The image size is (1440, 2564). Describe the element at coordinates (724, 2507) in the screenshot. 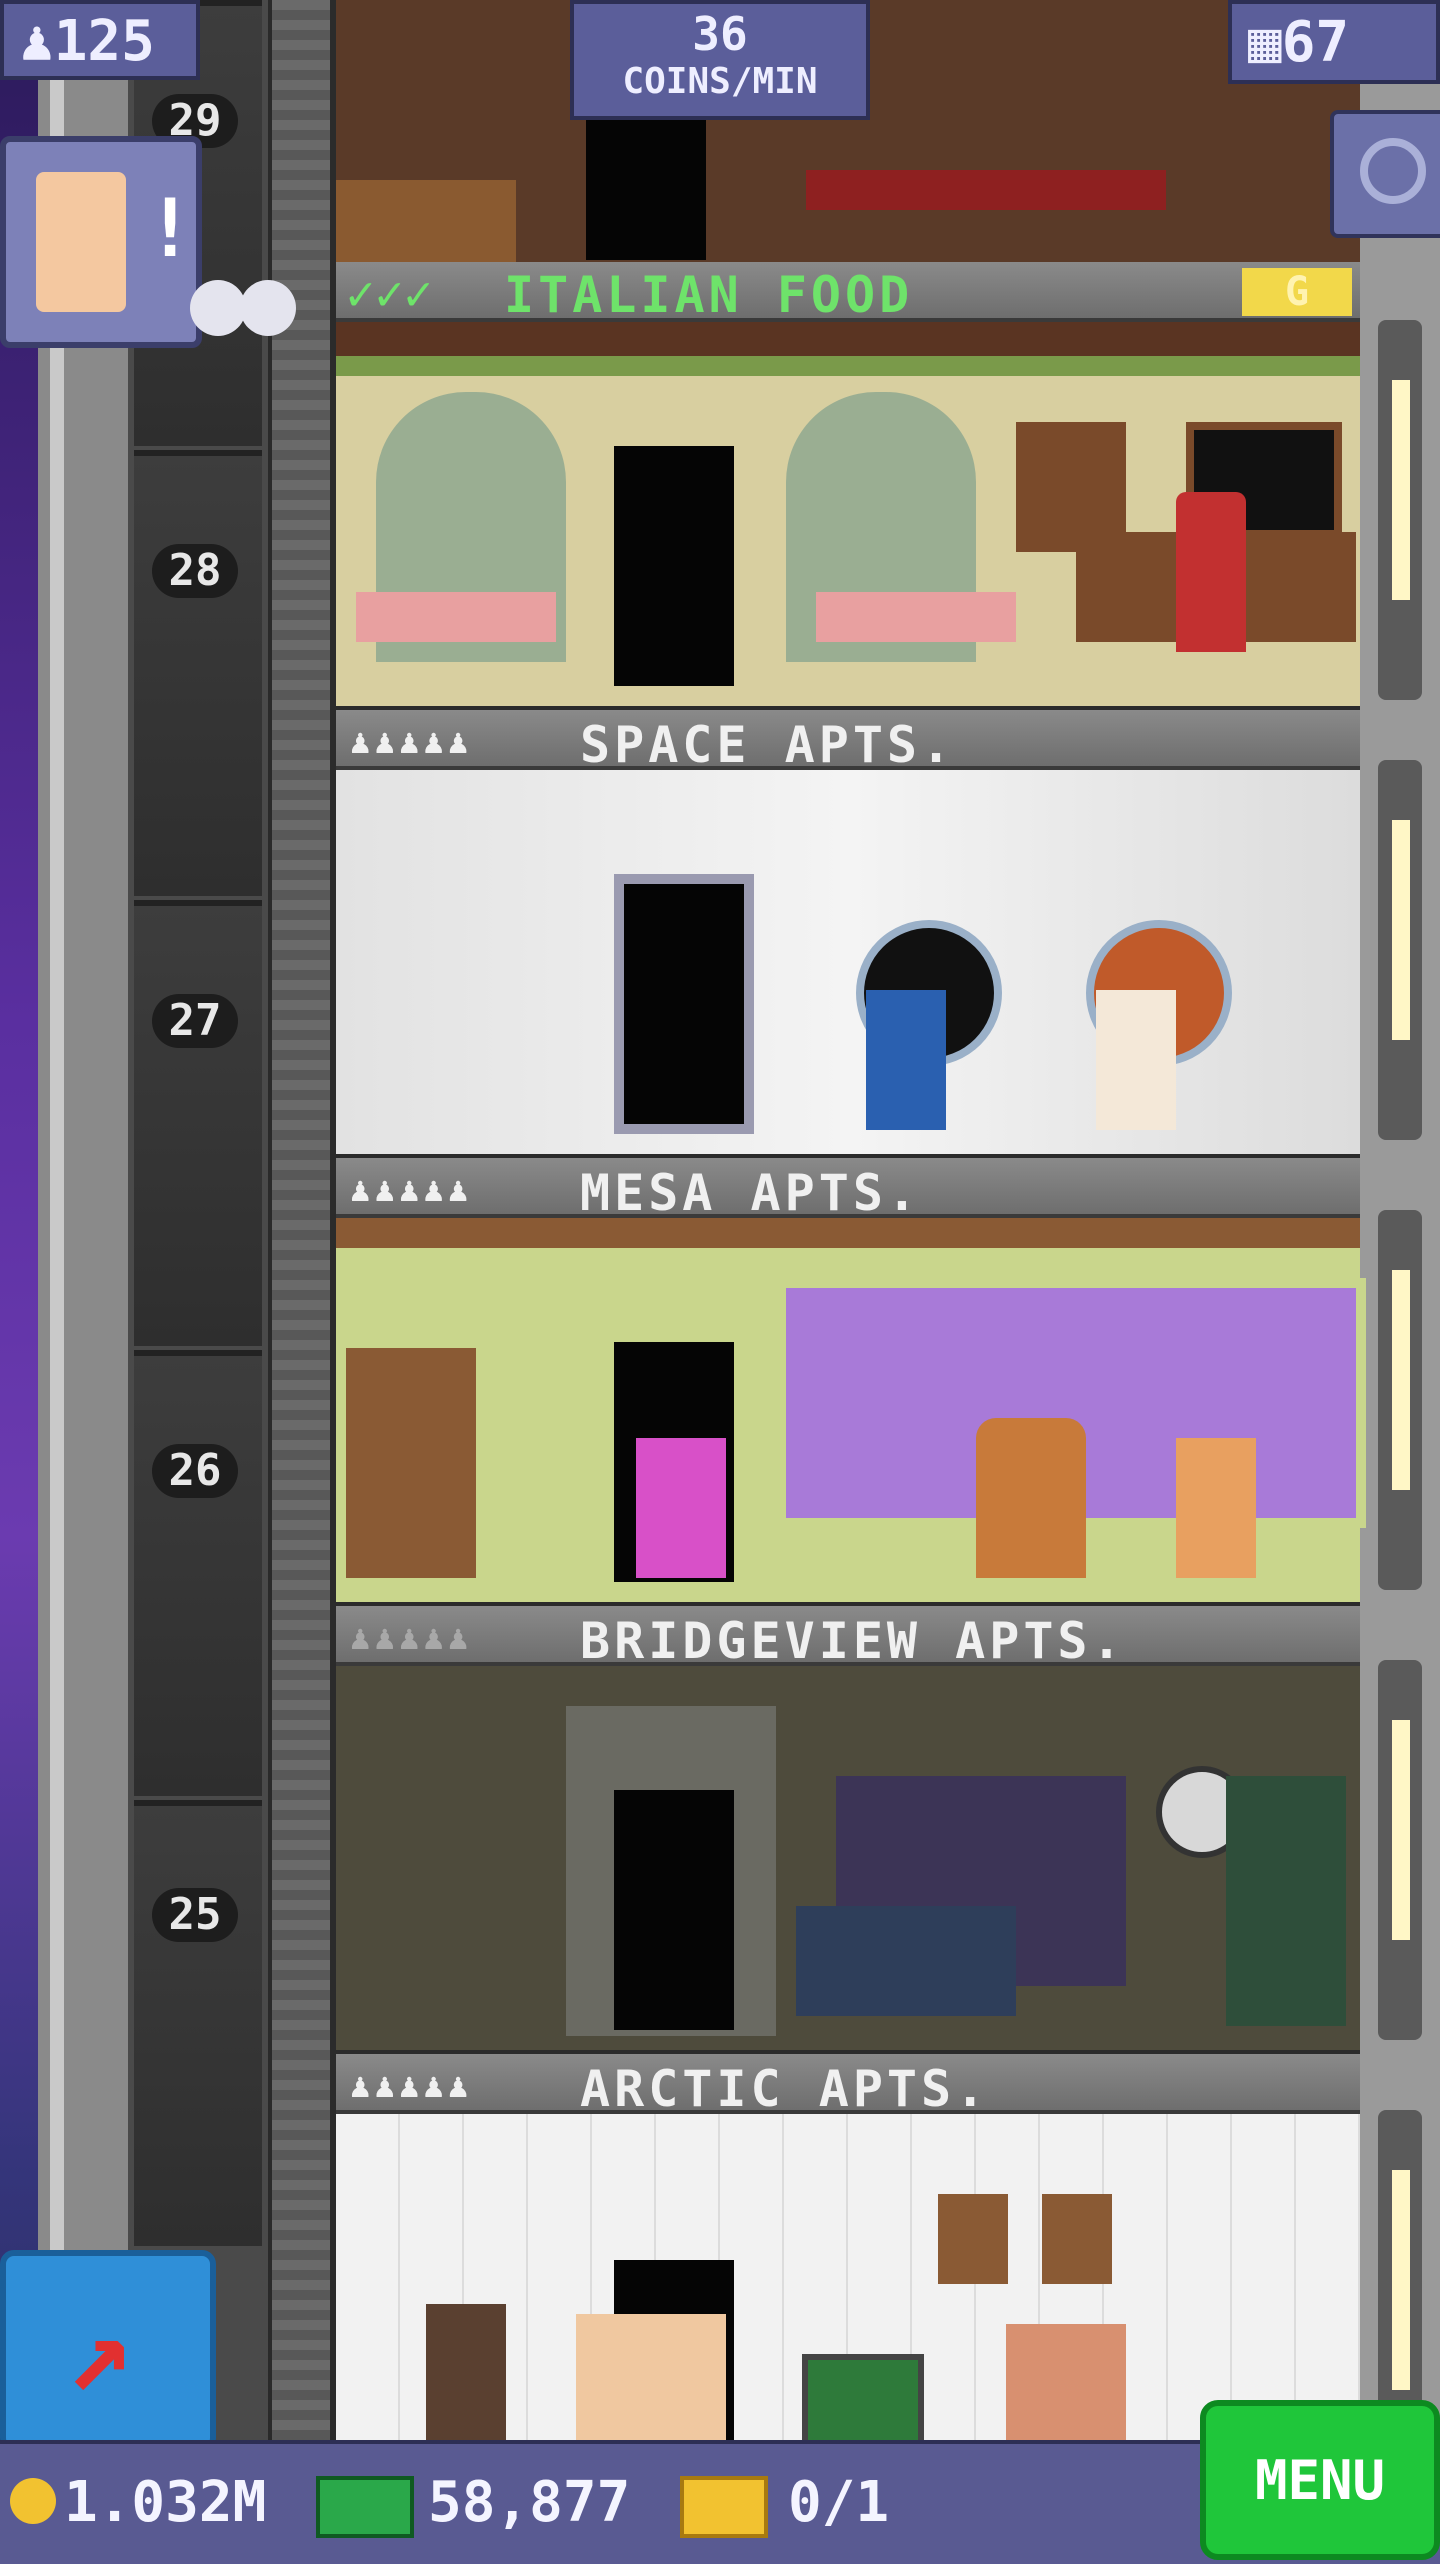

I see `ticket-icon` at that location.